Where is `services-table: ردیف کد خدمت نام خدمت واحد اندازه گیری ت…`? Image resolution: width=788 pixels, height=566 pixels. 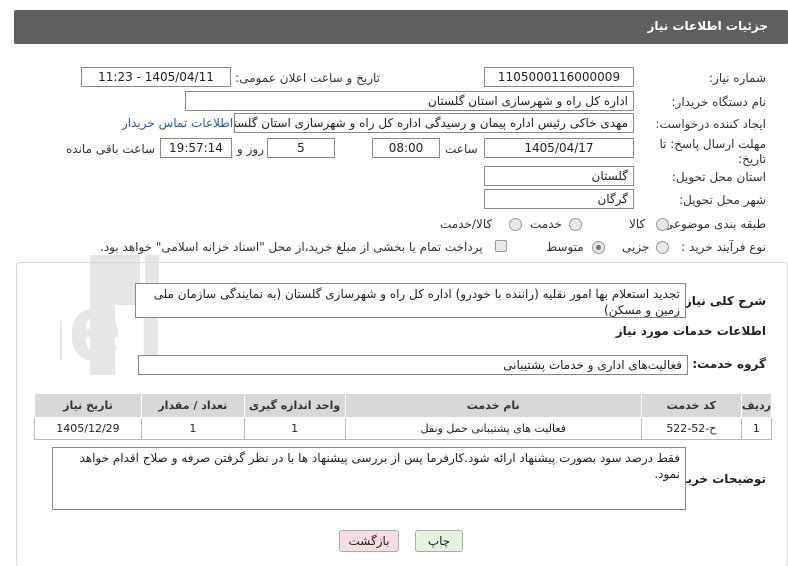
services-table: ردیف کد خدمت نام خدمت واحد اندازه گیری ت… is located at coordinates (403, 416).